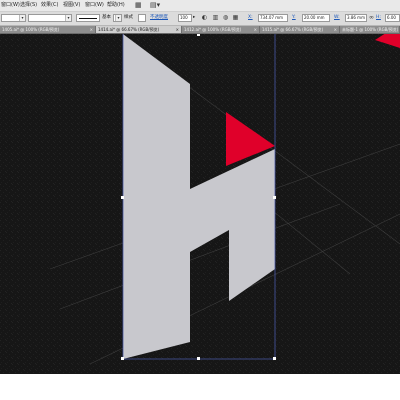  I want to click on tab-label: 1414.ai* @ 66.67% (RGB/预览), so click(129, 29).